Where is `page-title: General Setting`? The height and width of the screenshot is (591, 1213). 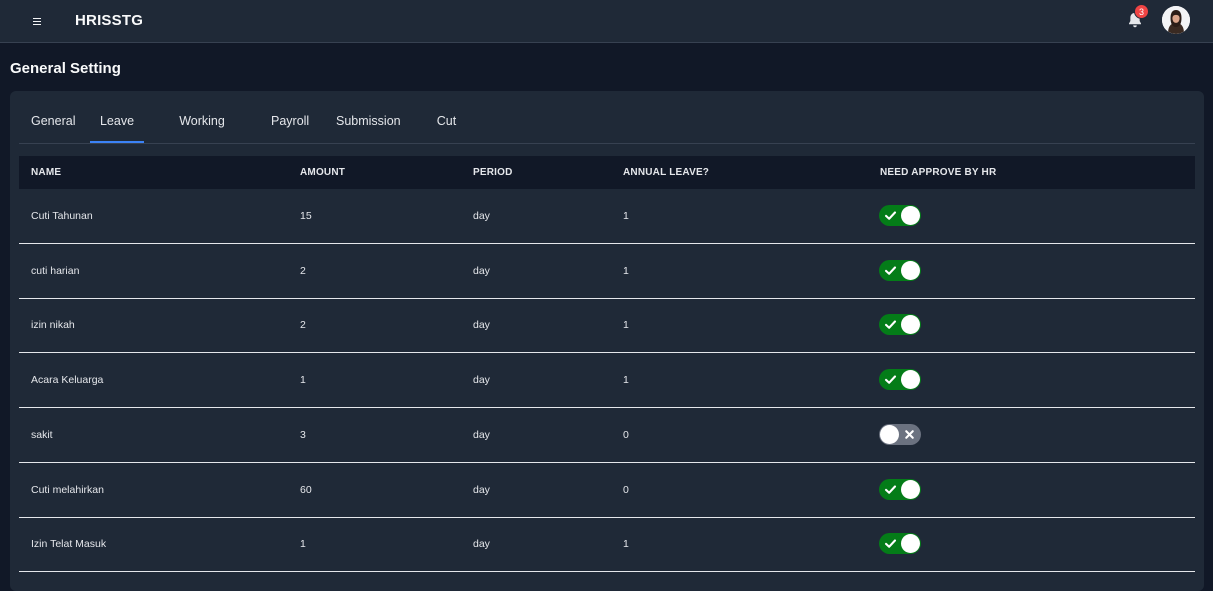
page-title: General Setting is located at coordinates (65, 68).